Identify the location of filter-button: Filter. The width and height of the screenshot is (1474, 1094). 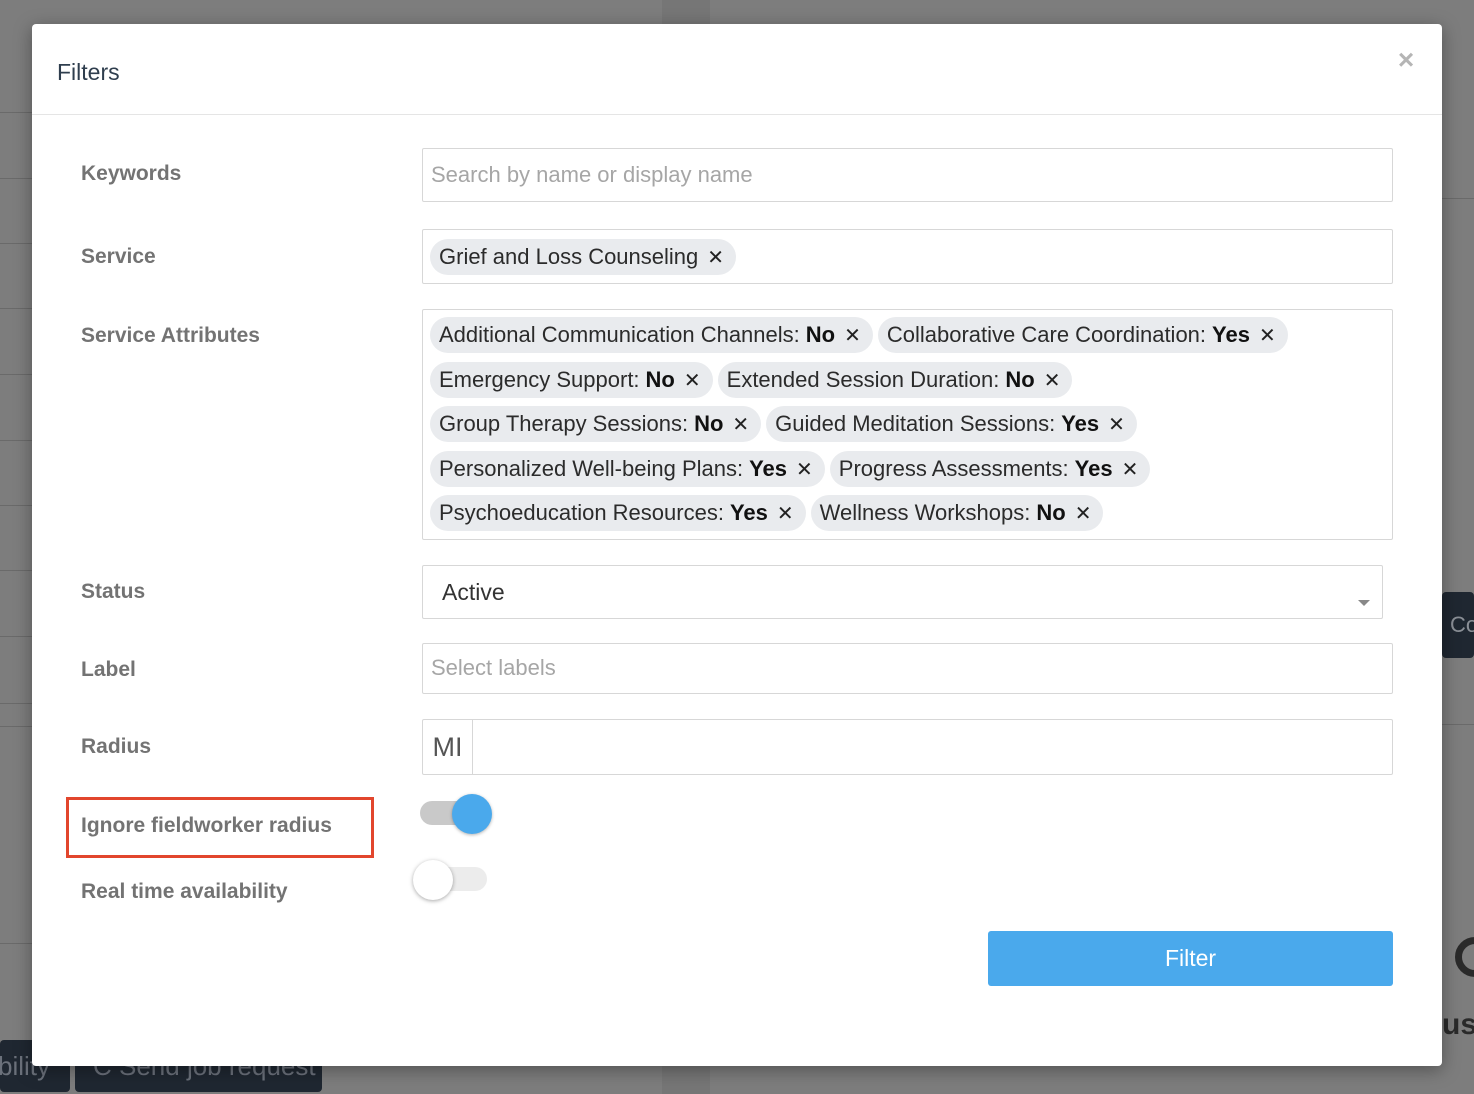
(1190, 958).